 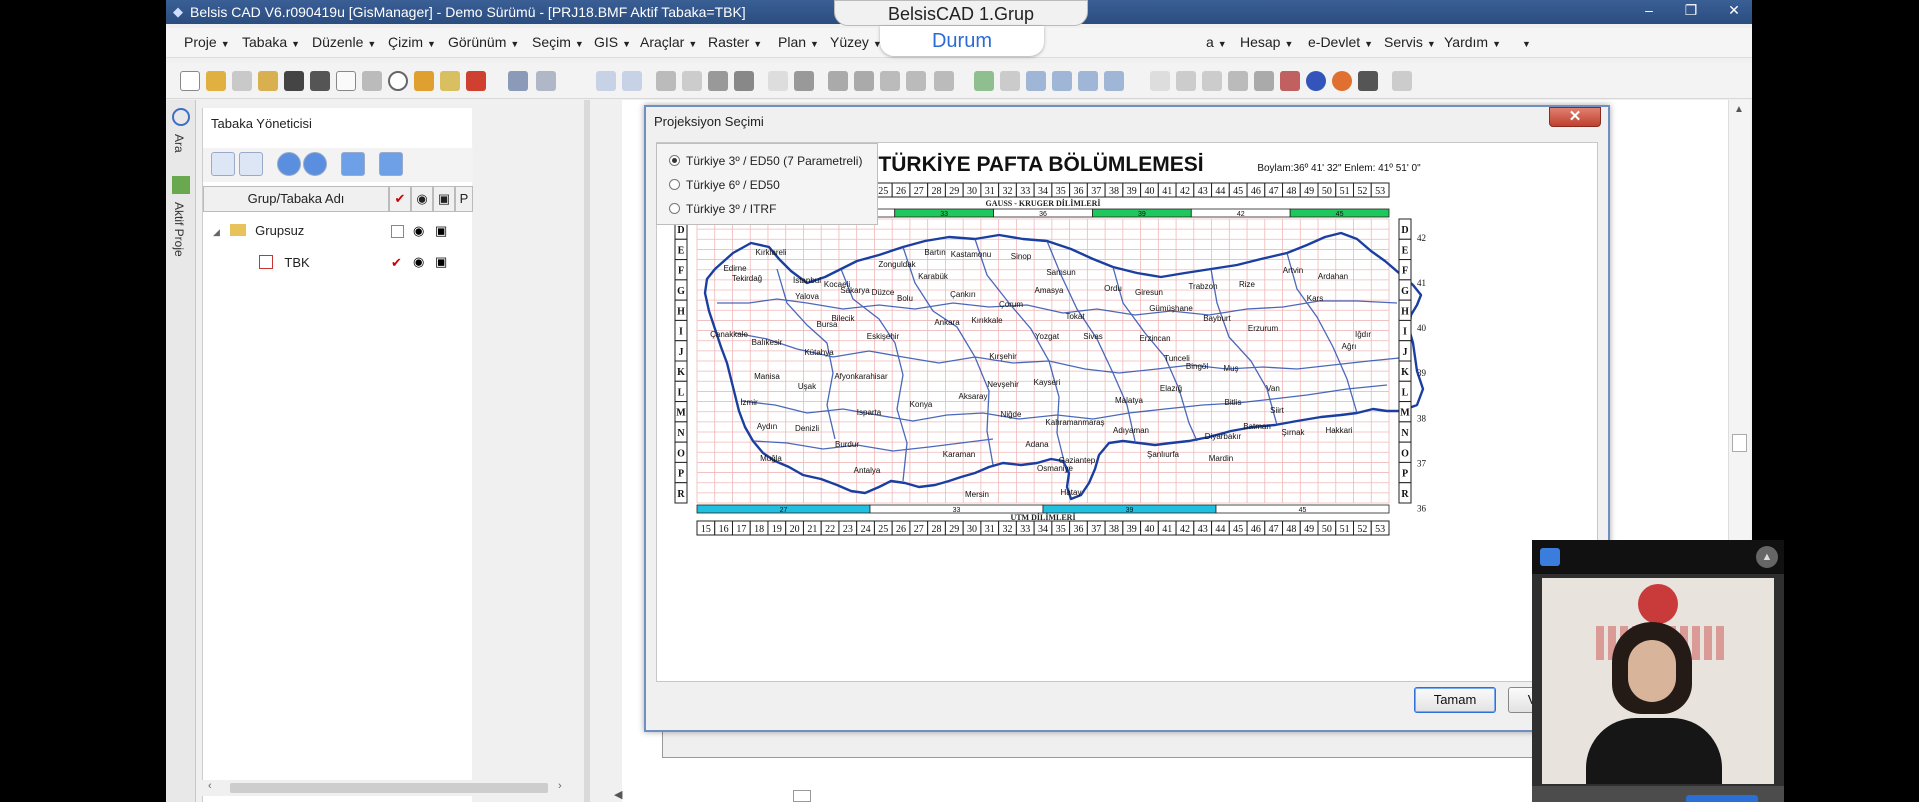 I want to click on check-tool-icon, so click(x=944, y=81).